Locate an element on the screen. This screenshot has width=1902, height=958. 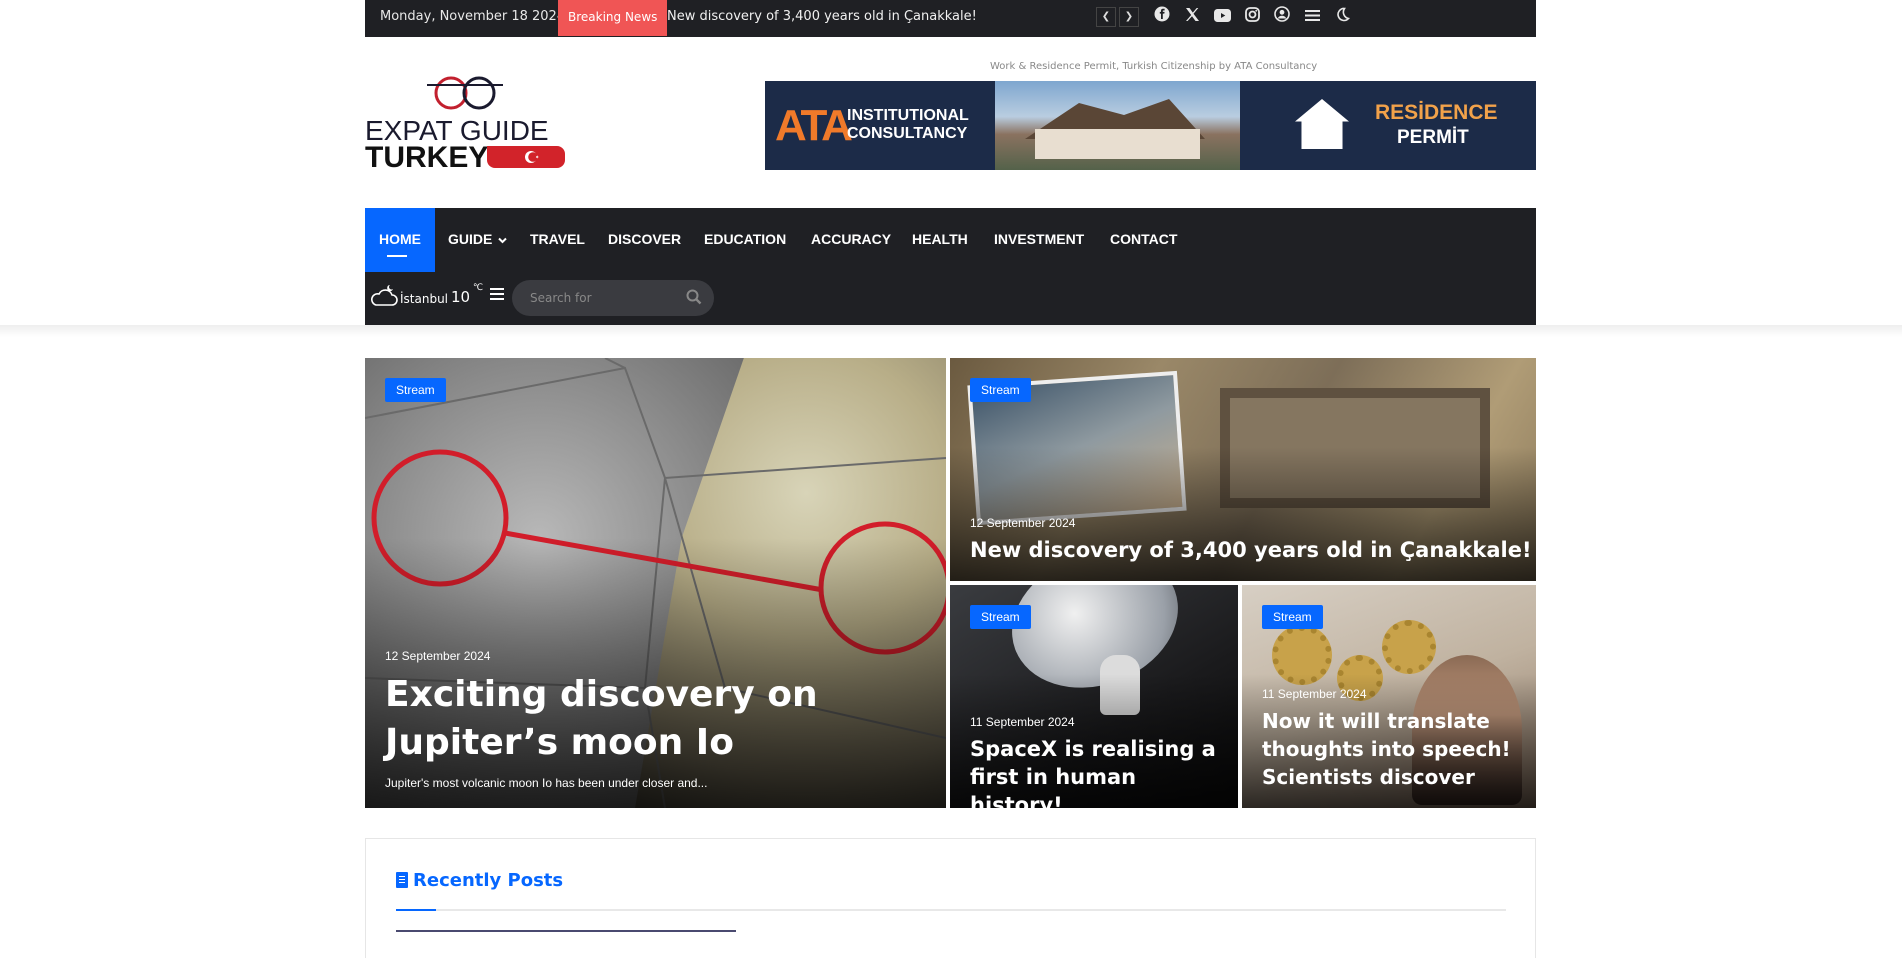
section-heading: Recently Posts is located at coordinates (488, 880).